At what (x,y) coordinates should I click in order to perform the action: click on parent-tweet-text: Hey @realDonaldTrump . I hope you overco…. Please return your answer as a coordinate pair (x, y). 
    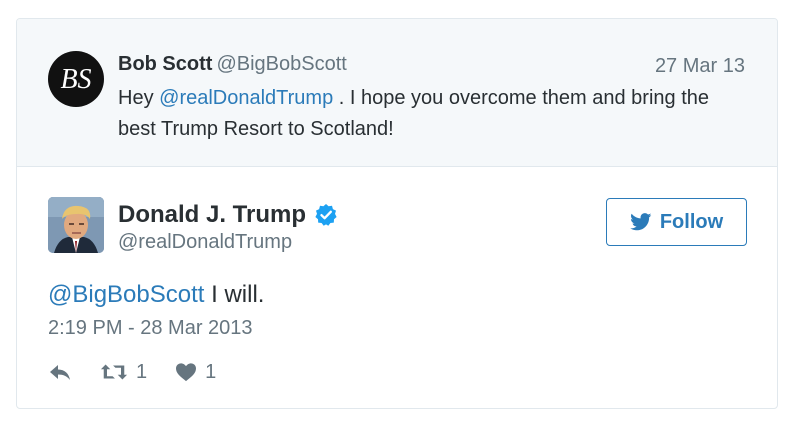
    Looking at the image, I should click on (428, 114).